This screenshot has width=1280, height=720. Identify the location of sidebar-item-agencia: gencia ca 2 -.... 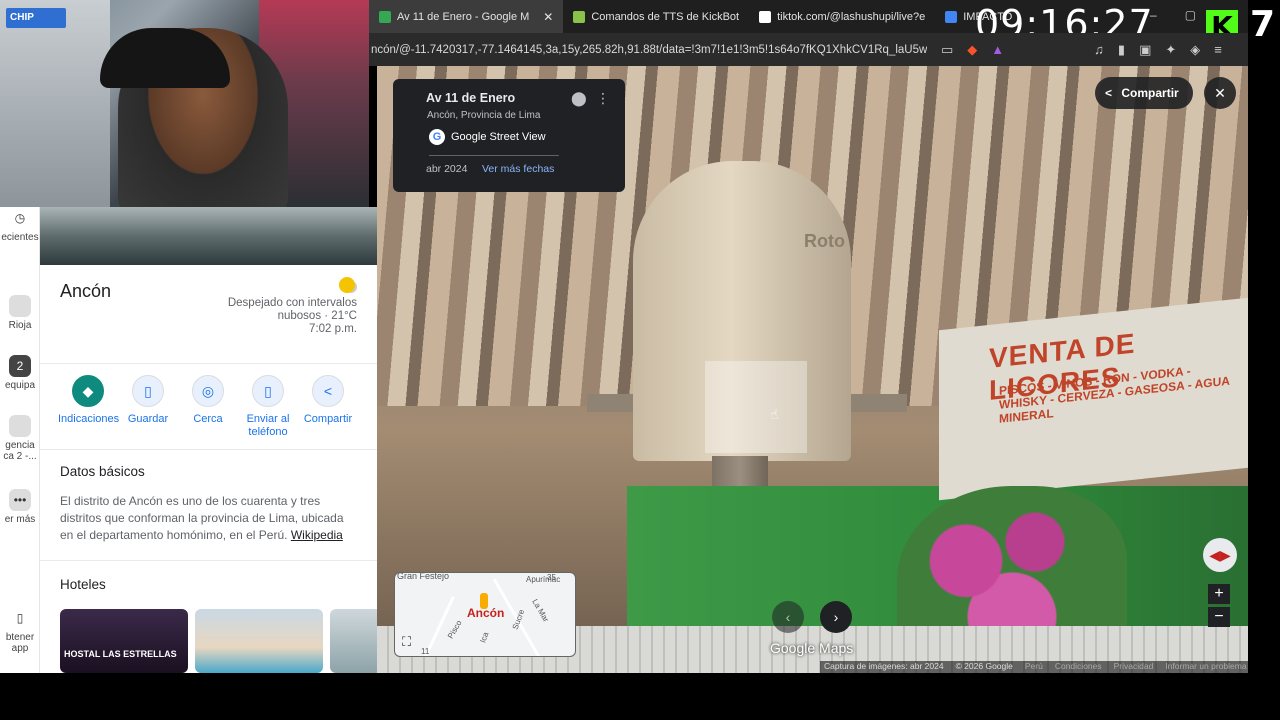
(20, 438).